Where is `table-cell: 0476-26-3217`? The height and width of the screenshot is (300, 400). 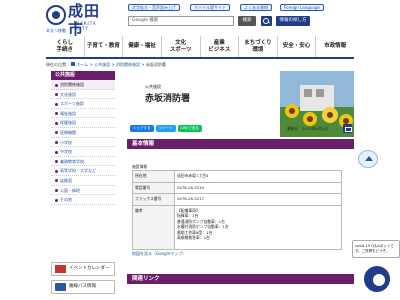 table-cell: 0476-26-3217 is located at coordinates (258, 199).